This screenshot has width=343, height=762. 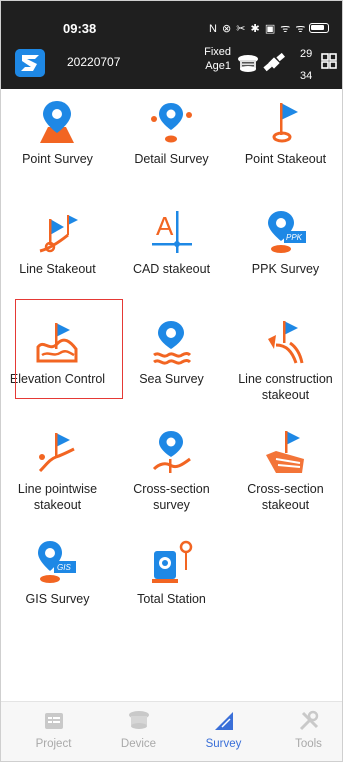 I want to click on fix-label: Fixed, so click(x=217, y=52).